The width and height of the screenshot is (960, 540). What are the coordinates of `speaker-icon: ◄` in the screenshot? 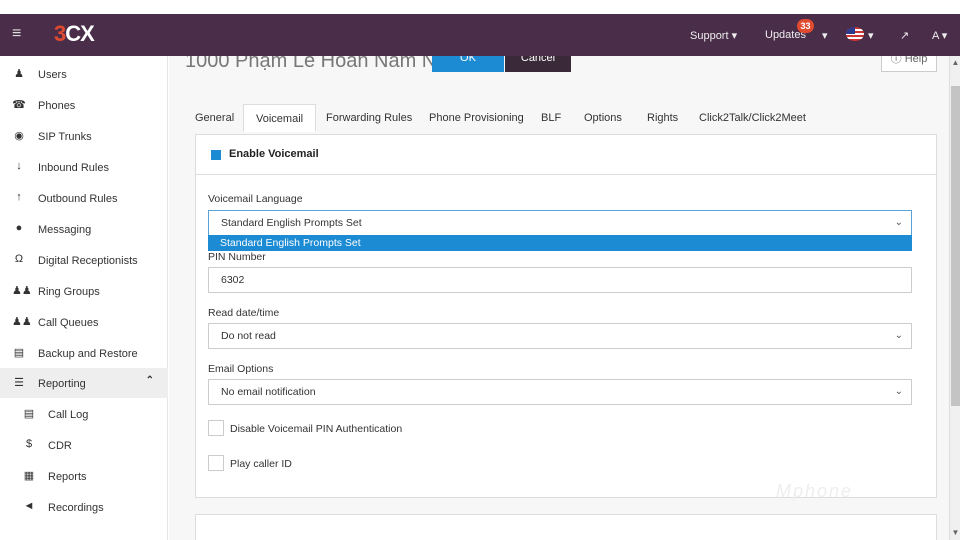 It's located at (29, 506).